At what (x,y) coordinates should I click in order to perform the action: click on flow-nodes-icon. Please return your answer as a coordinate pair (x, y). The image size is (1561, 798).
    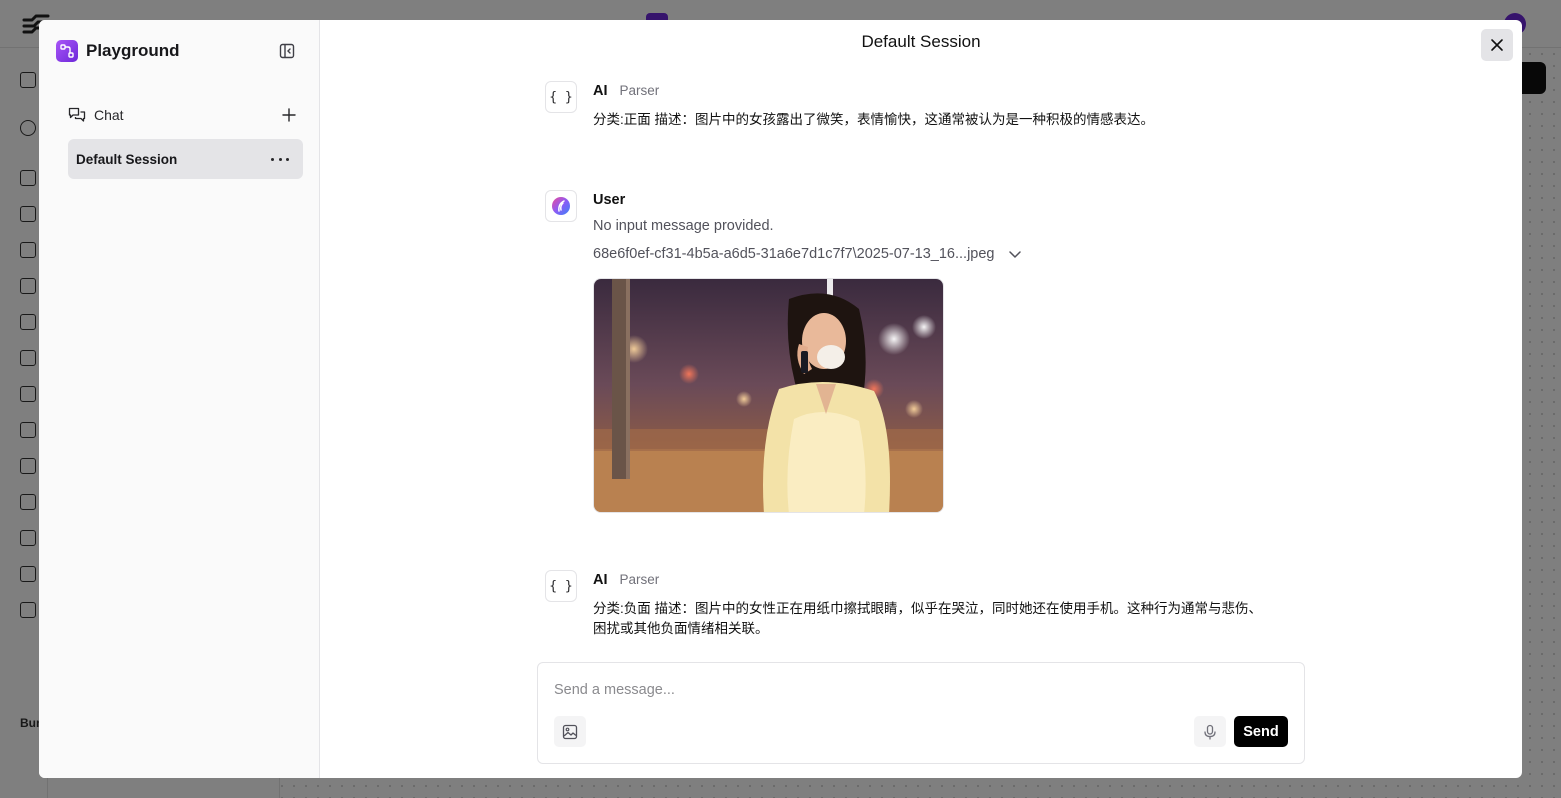
    Looking at the image, I should click on (67, 51).